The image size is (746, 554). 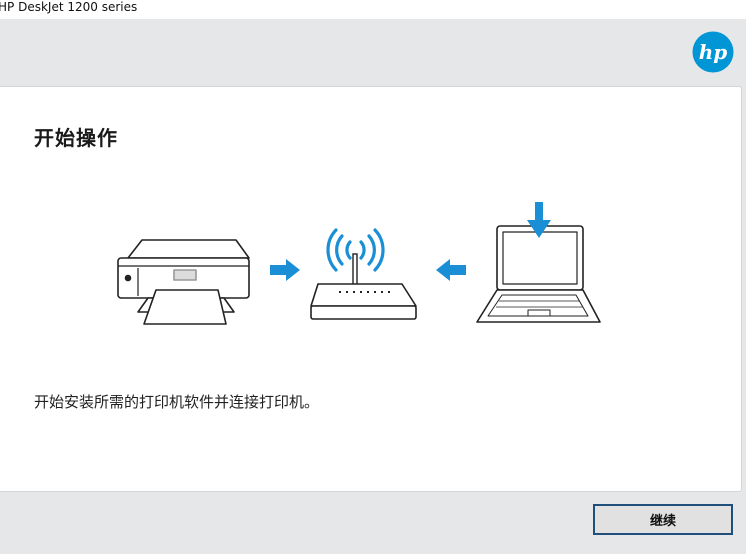 I want to click on hp-logo-icon: hp, so click(x=713, y=52).